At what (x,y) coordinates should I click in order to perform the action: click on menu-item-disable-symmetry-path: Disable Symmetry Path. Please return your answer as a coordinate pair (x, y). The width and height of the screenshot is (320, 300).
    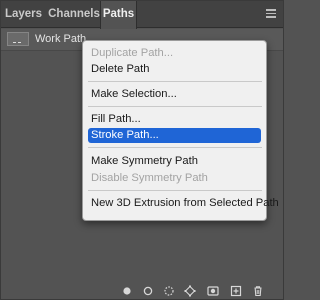
    Looking at the image, I should click on (149, 178).